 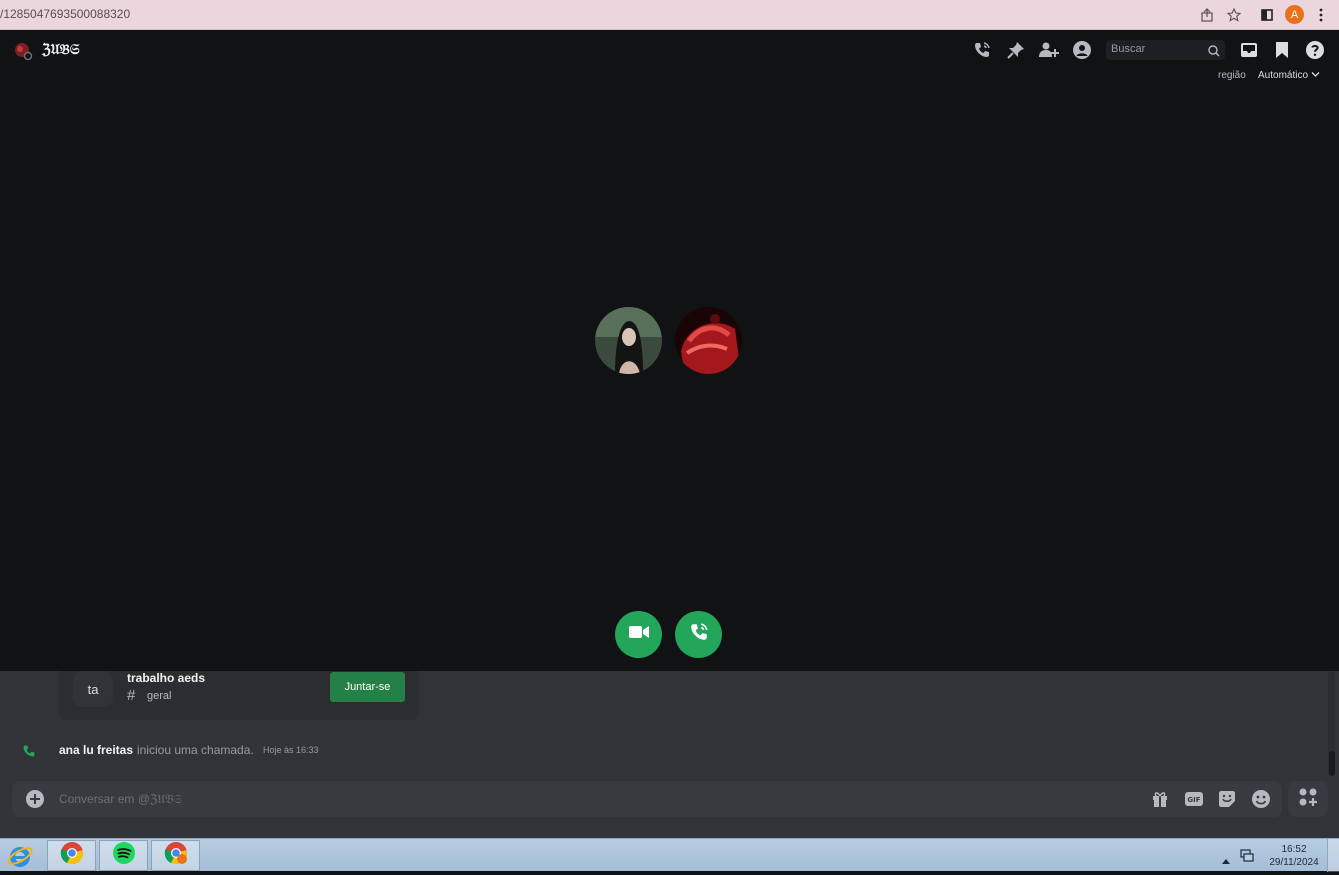 What do you see at coordinates (1261, 799) in the screenshot?
I see `emoji-icon` at bounding box center [1261, 799].